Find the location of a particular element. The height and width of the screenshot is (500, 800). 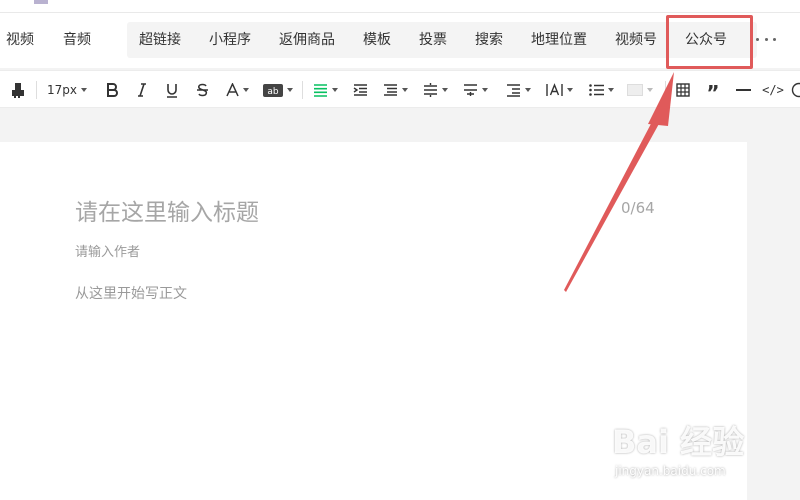

letter-spacing-icon is located at coordinates (559, 90).